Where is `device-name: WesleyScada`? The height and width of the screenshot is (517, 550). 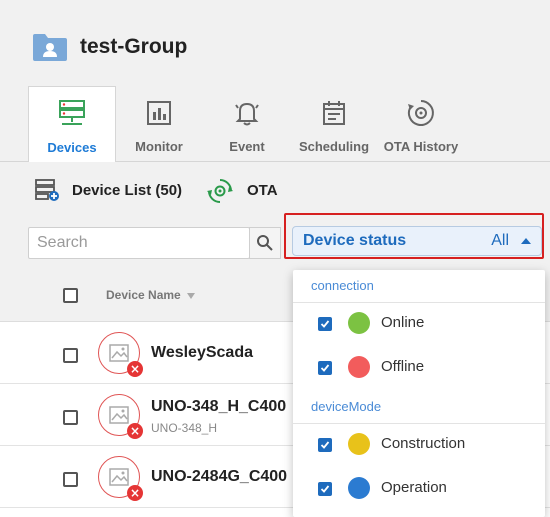
device-name: WesleyScada is located at coordinates (202, 353).